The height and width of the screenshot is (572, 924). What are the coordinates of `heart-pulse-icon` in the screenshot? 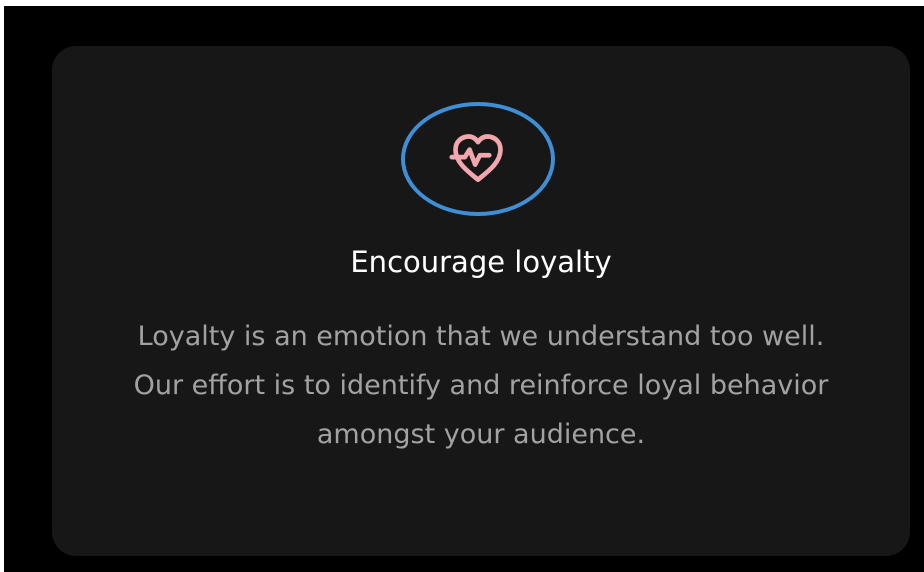 It's located at (476, 158).